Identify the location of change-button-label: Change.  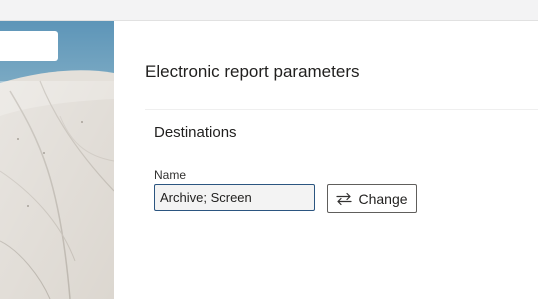
(383, 198).